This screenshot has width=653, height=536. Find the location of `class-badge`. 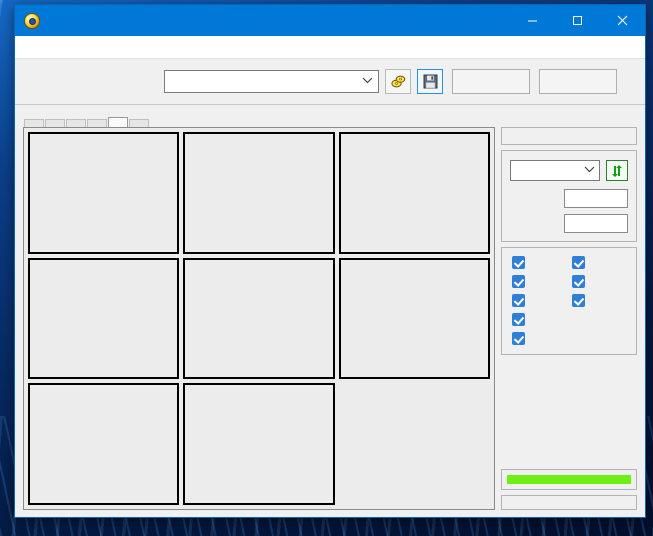

class-badge is located at coordinates (569, 479).